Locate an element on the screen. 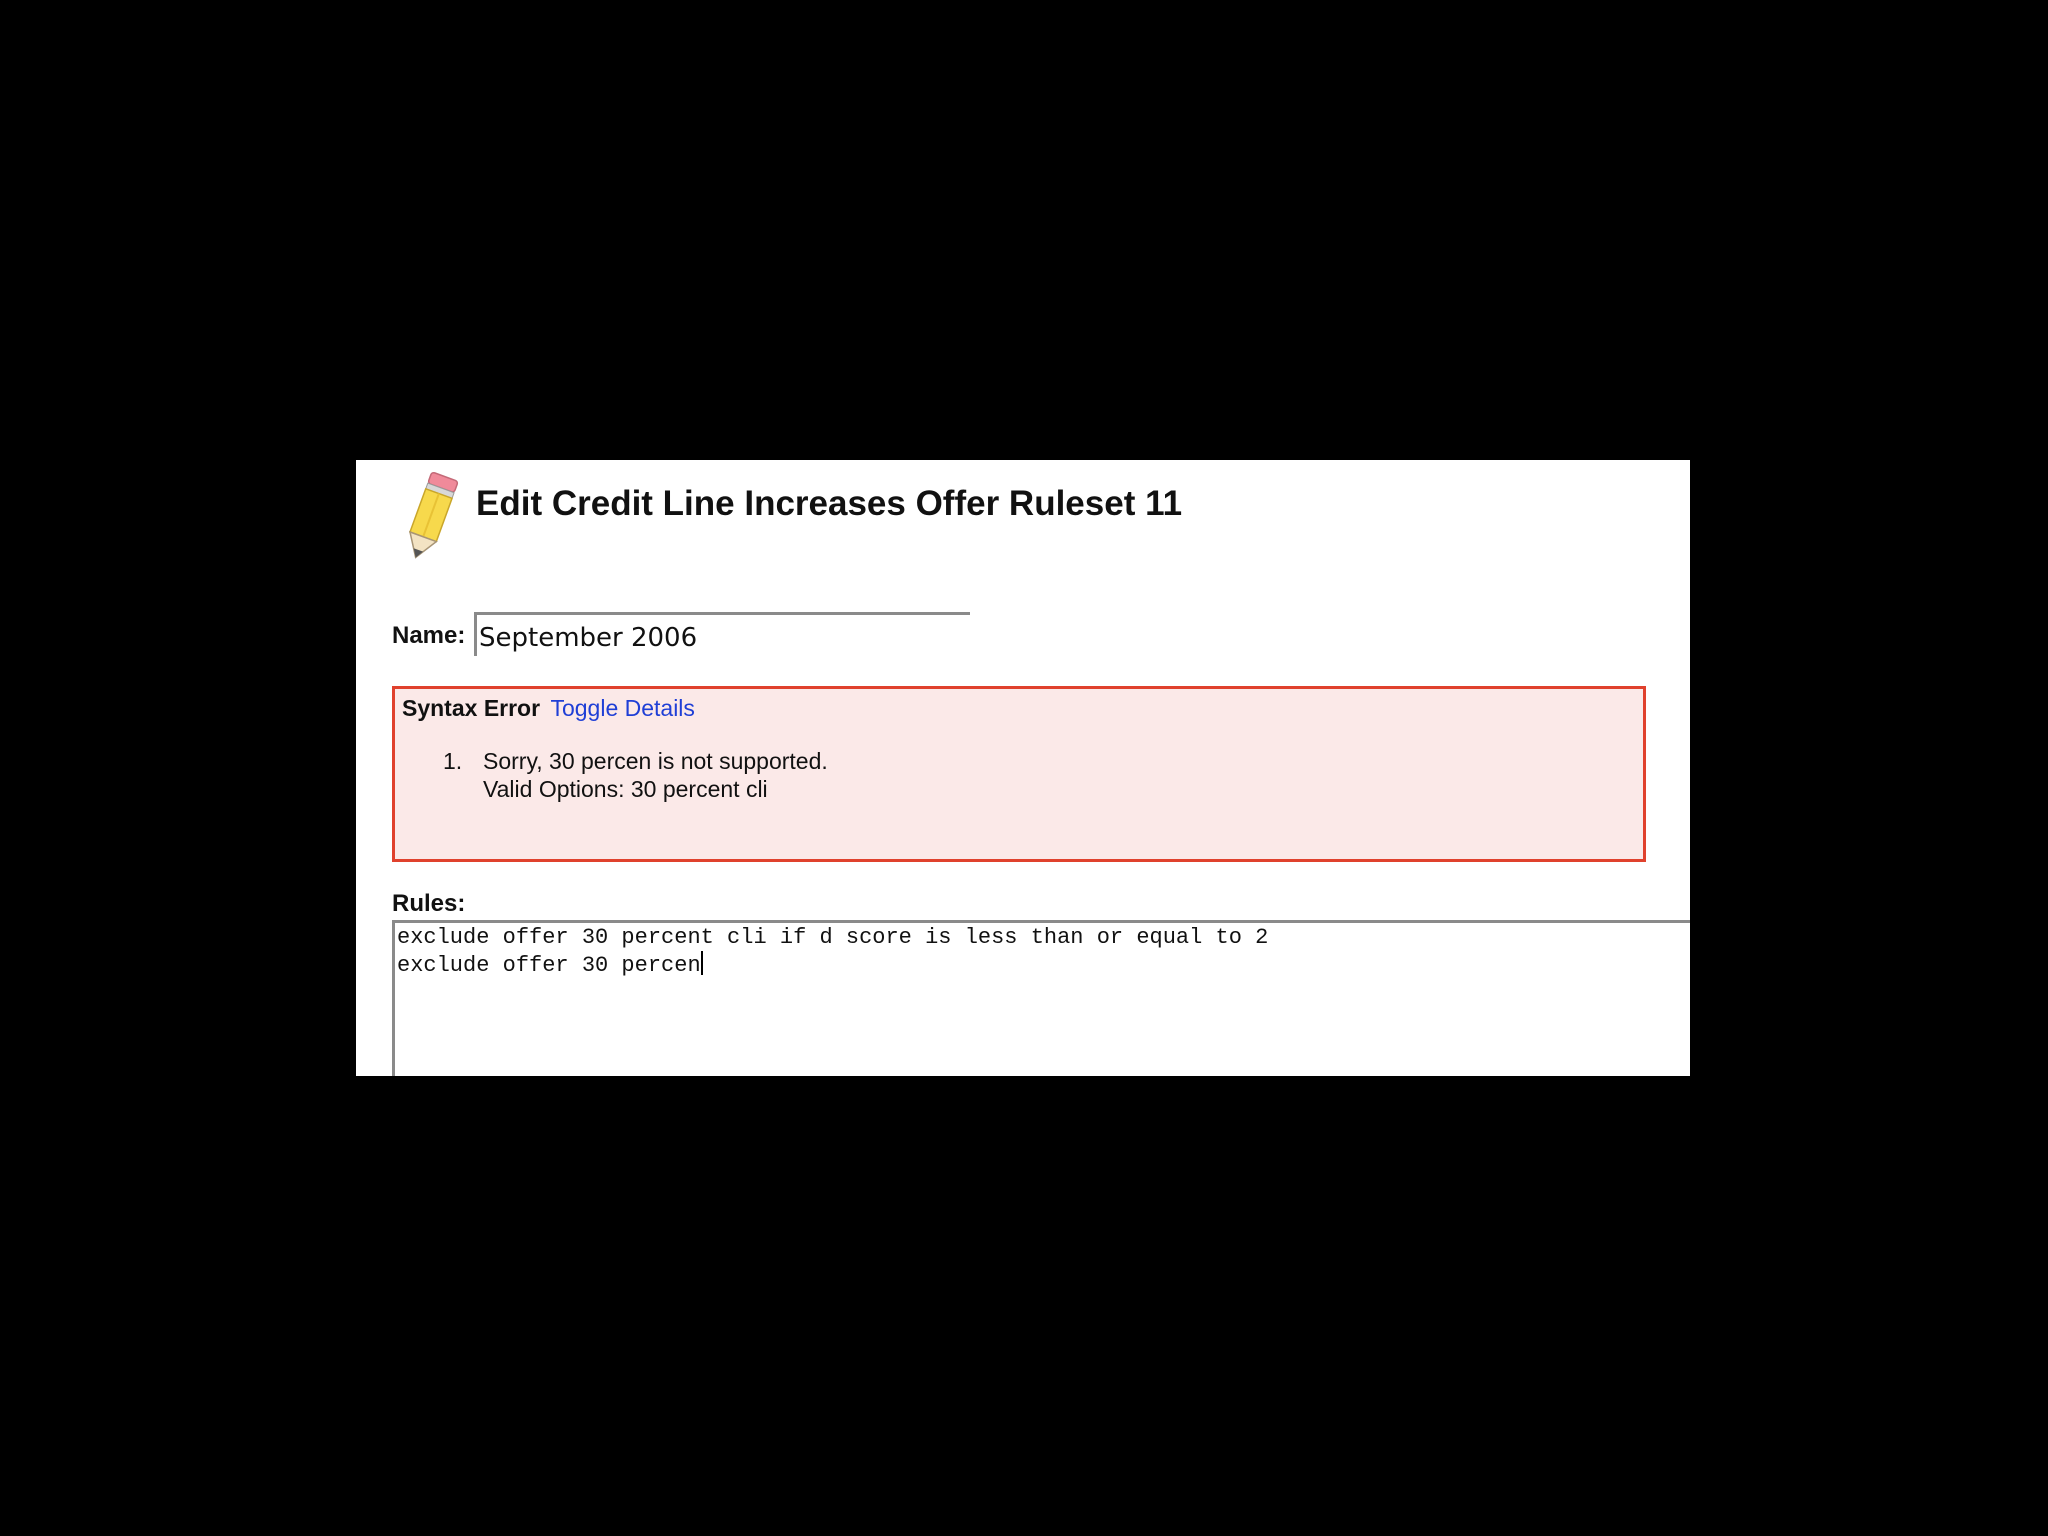 The image size is (2048, 1536). error-item-number: 1. is located at coordinates (453, 761).